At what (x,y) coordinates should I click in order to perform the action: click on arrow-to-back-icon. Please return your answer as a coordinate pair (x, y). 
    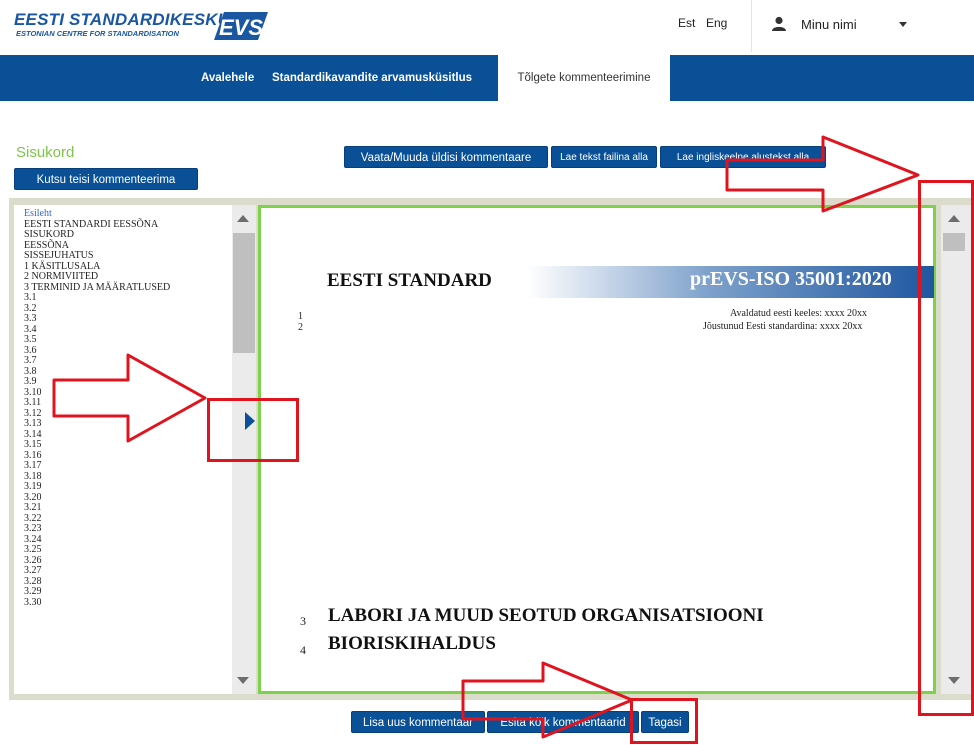
    Looking at the image, I should click on (547, 700).